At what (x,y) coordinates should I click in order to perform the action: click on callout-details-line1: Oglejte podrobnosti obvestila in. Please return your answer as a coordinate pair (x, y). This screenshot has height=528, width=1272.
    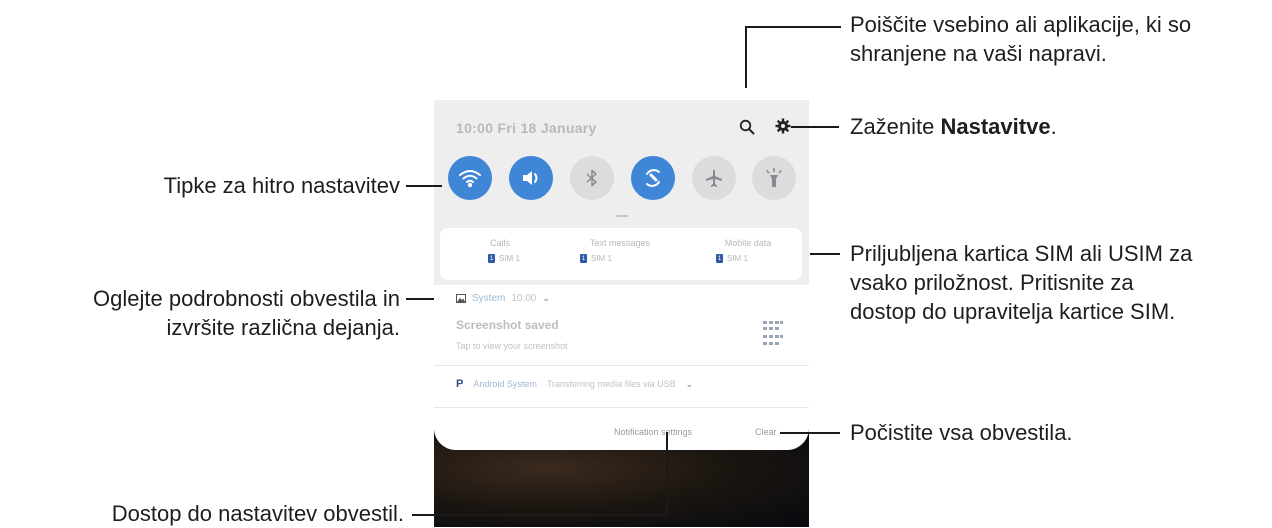
    Looking at the image, I should click on (246, 298).